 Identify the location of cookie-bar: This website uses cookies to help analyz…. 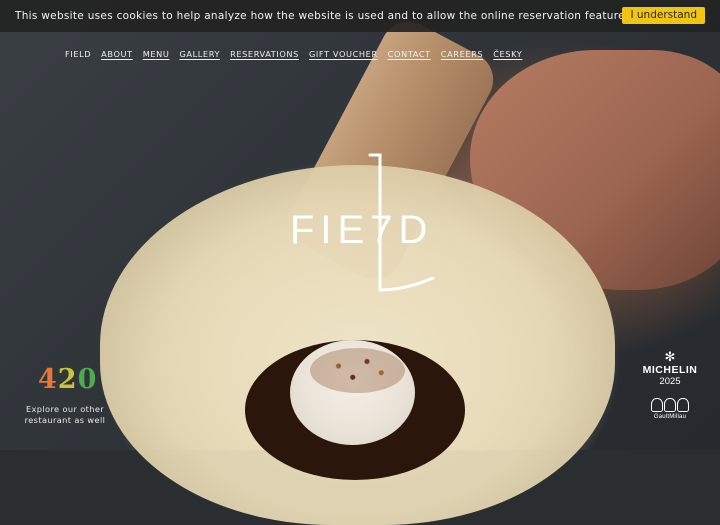
(360, 16).